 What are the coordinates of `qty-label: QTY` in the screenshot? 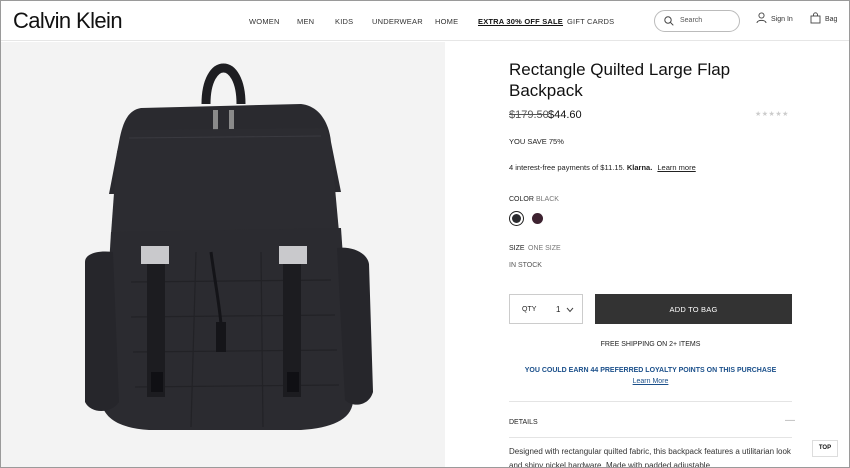 It's located at (529, 309).